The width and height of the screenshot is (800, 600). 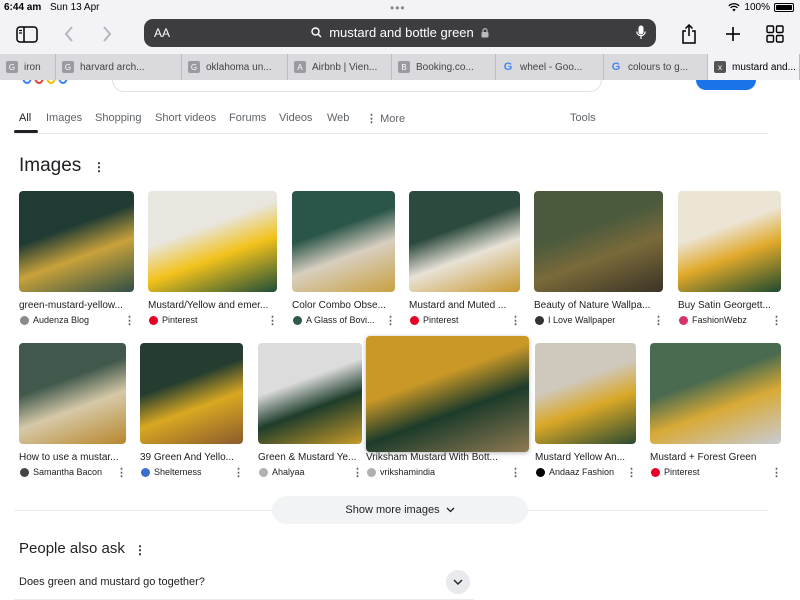 I want to click on multitasking-dots-icon: •••, so click(x=398, y=8).